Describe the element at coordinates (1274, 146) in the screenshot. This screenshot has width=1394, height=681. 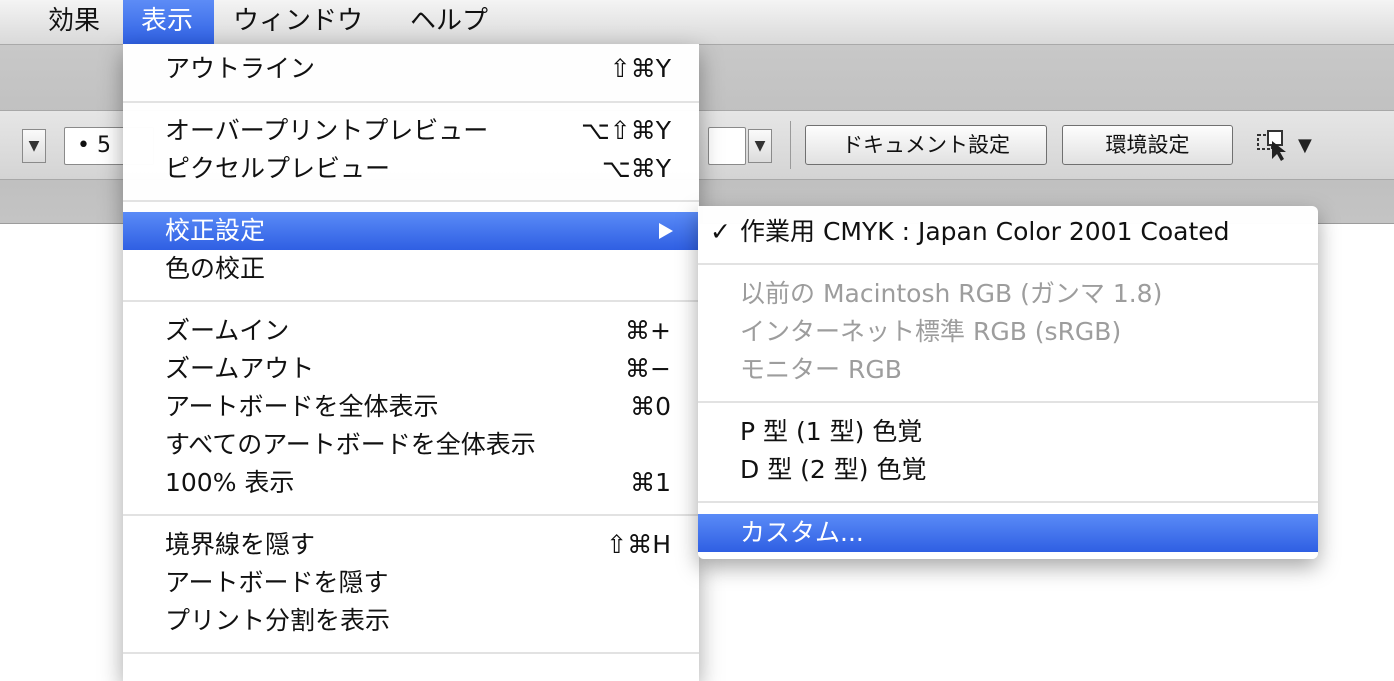
I see `select-similar-icon` at that location.